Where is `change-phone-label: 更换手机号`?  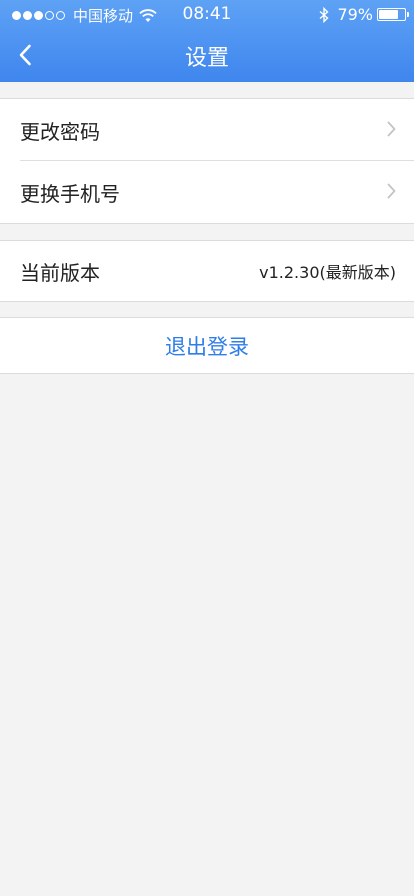 change-phone-label: 更换手机号 is located at coordinates (70, 193).